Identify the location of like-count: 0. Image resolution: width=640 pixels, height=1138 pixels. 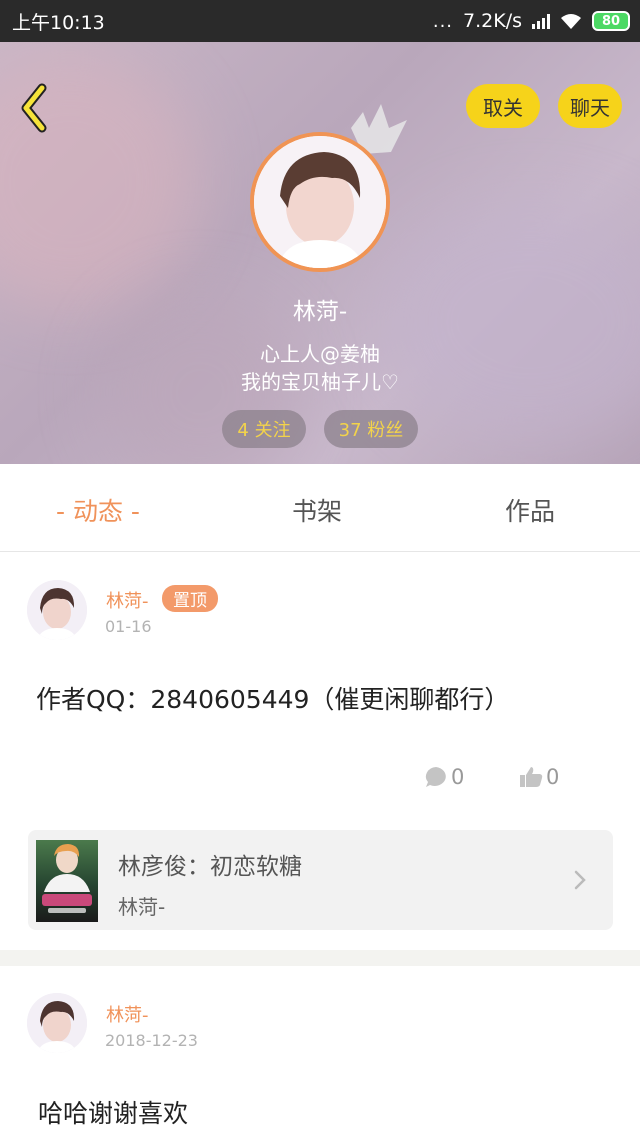
(553, 777).